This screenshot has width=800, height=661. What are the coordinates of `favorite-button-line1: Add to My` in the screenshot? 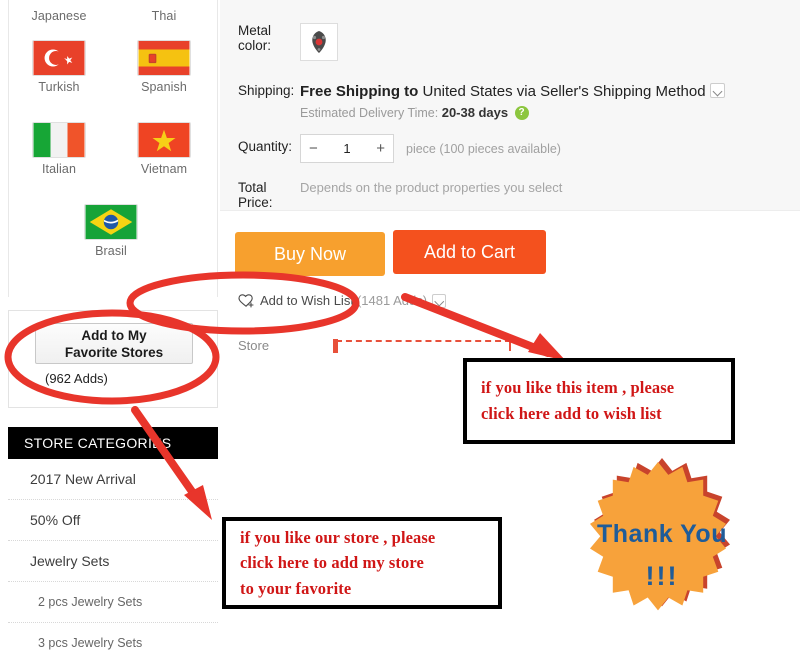 It's located at (114, 335).